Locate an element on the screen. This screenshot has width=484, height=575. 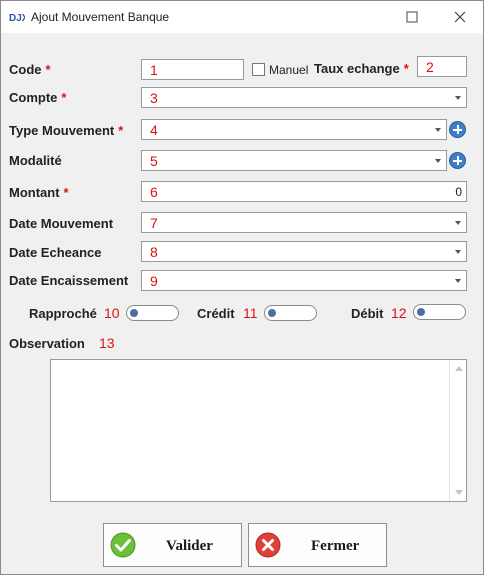
fermer-button: Fermer is located at coordinates (317, 545).